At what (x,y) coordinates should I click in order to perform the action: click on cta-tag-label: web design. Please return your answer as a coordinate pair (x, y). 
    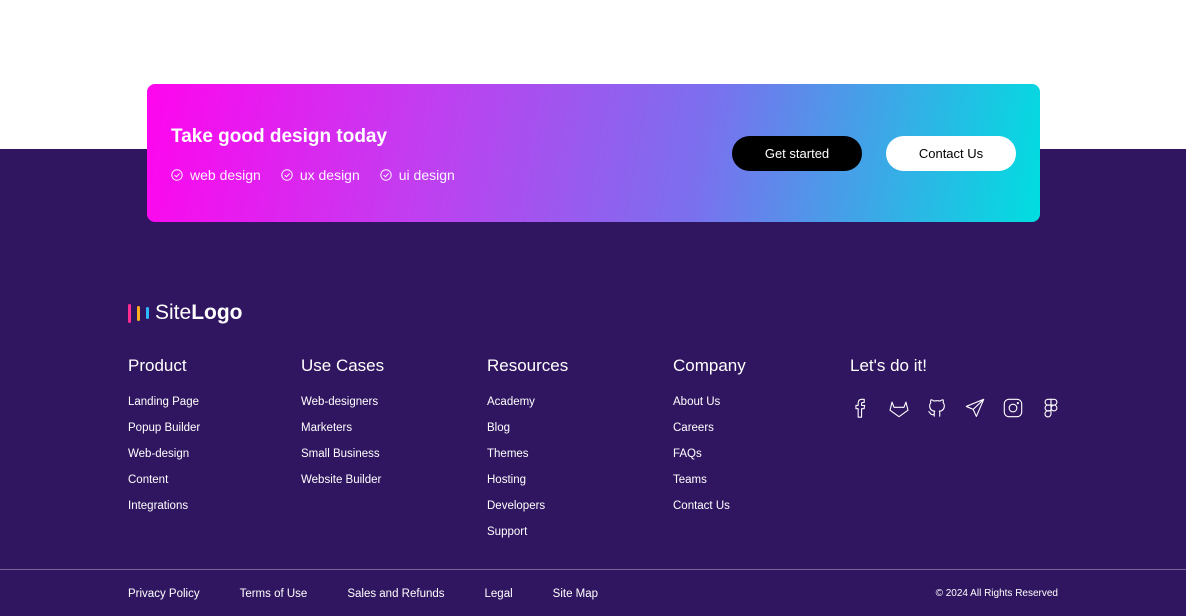
    Looking at the image, I should click on (225, 175).